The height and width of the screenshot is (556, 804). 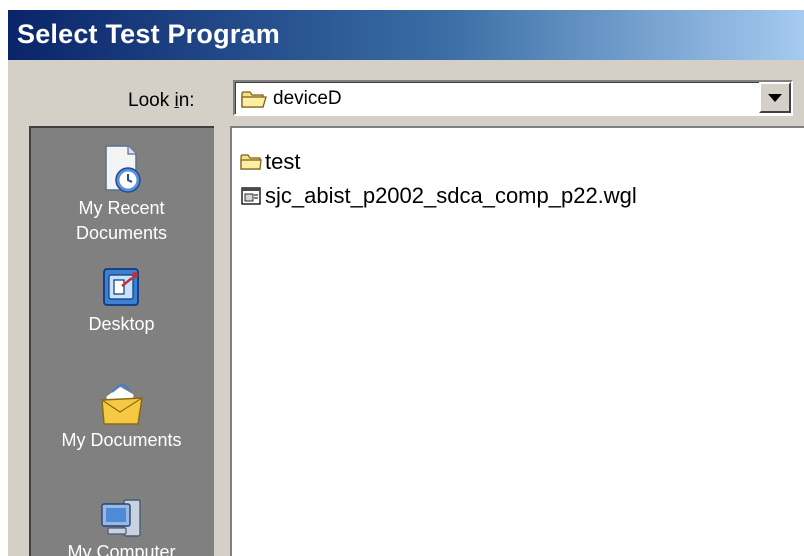 What do you see at coordinates (120, 287) in the screenshot?
I see `desktop-icon` at bounding box center [120, 287].